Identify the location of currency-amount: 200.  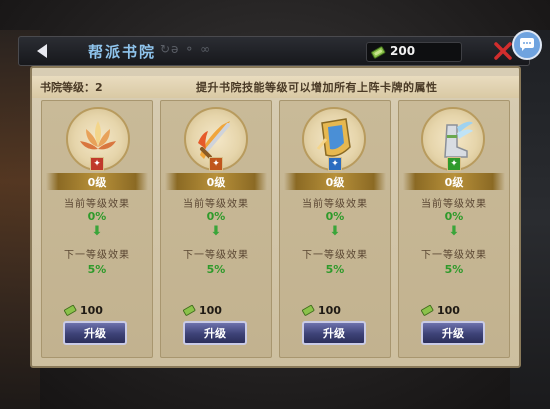
(403, 51).